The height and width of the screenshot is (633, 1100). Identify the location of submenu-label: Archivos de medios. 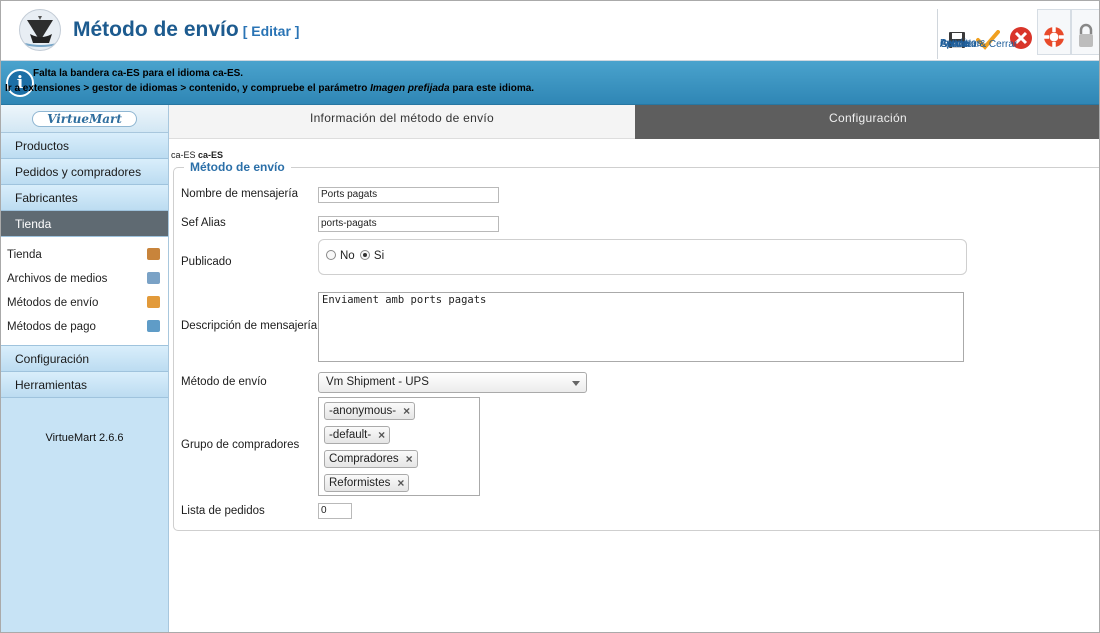
(57, 279).